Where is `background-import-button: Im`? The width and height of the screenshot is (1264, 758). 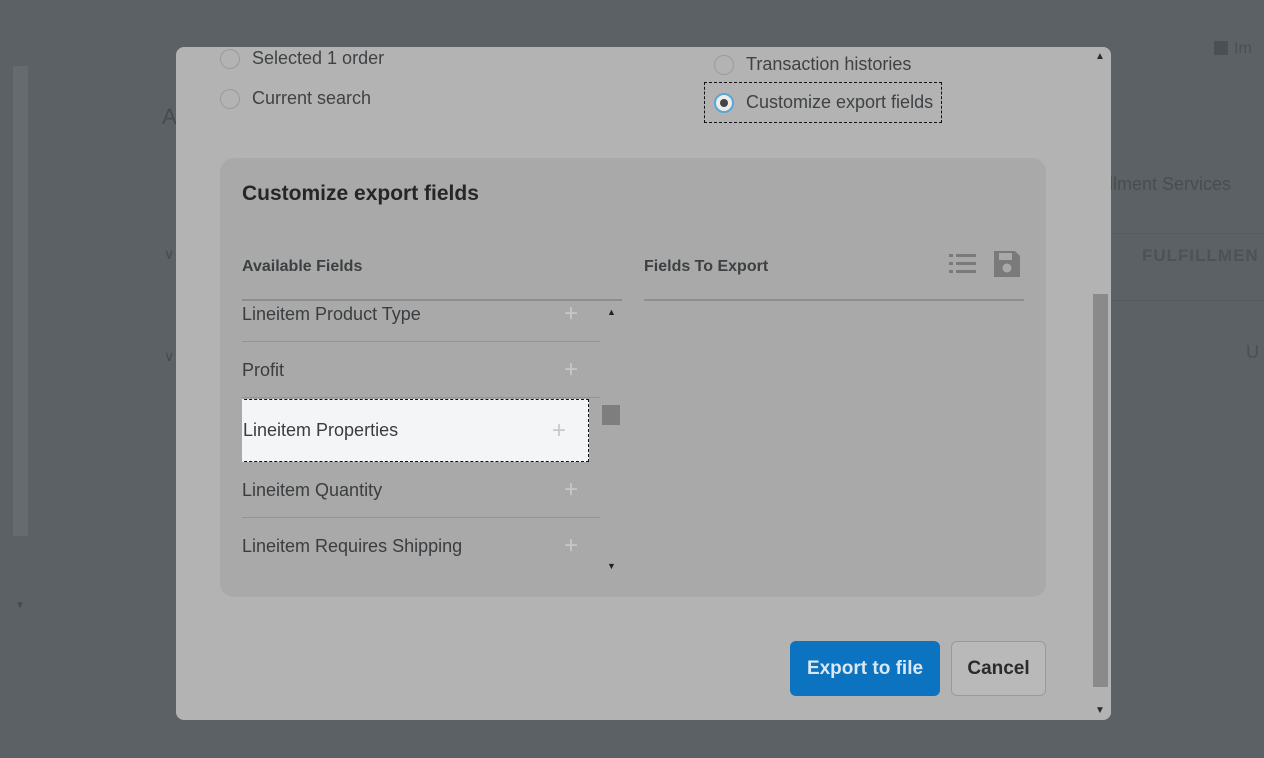
background-import-button: Im is located at coordinates (1233, 49).